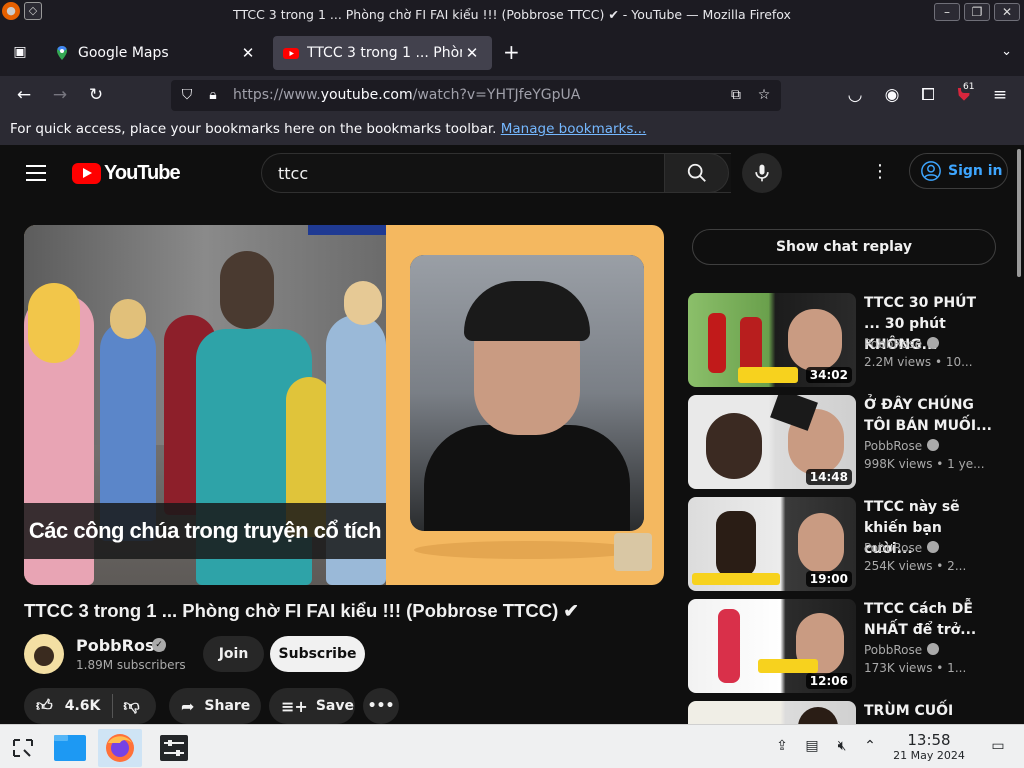 This screenshot has height=768, width=1024. Describe the element at coordinates (293, 173) in the screenshot. I see `search-query: ttcc` at that location.